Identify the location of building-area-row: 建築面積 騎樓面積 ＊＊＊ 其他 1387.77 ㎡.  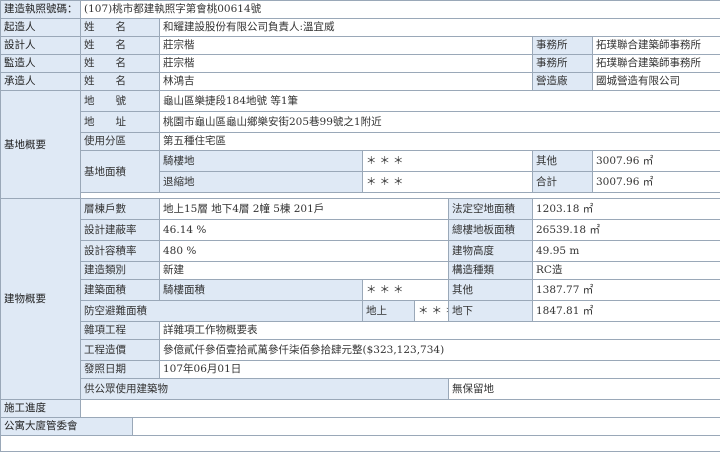
(360, 290).